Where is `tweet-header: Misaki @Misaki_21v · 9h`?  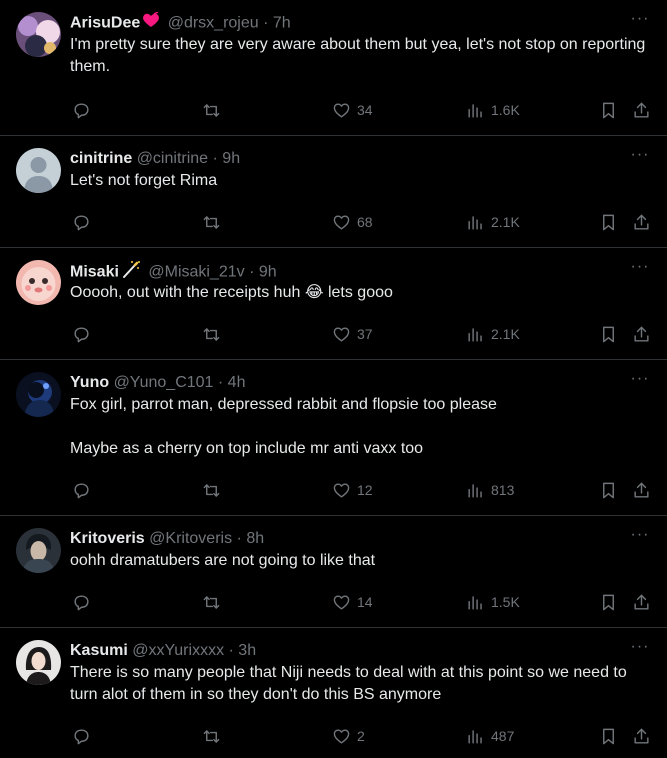
tweet-header: Misaki @Misaki_21v · 9h is located at coordinates (360, 271).